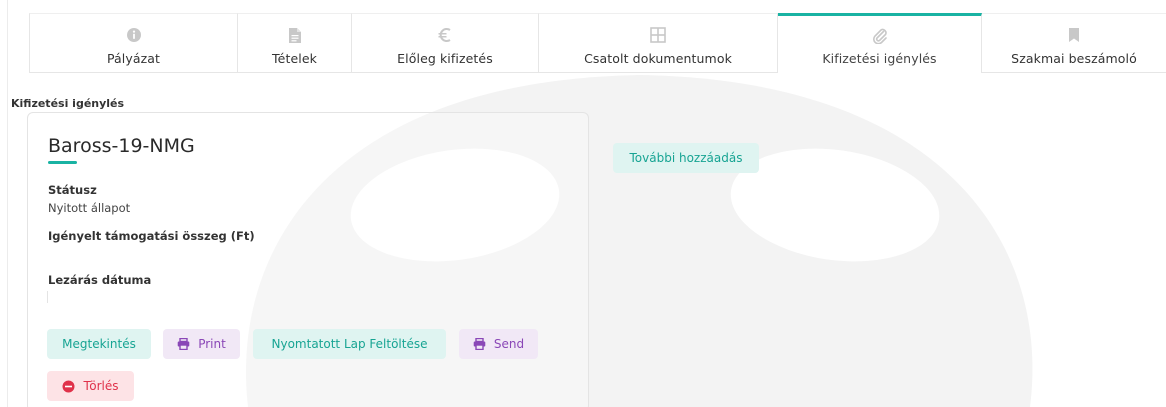  I want to click on tab-palyazat: Pályázat, so click(133, 43).